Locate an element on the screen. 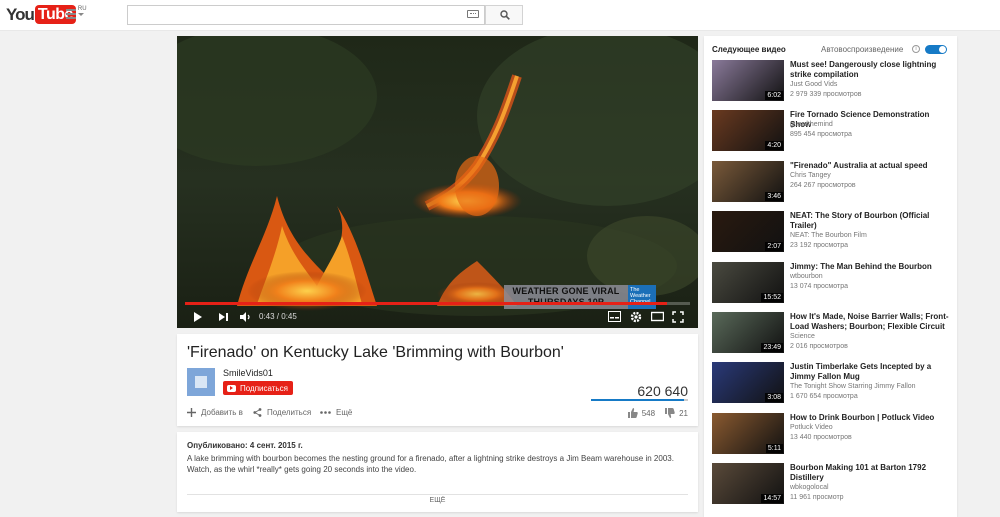 The width and height of the screenshot is (1000, 517). recommended-video-views: 13 074 просмотра is located at coordinates (819, 286).